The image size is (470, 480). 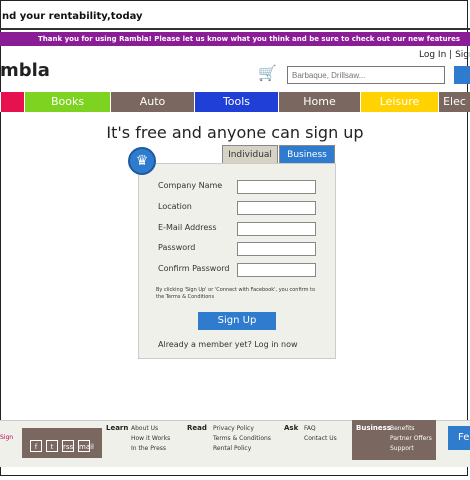 What do you see at coordinates (320, 438) in the screenshot?
I see `footer-link: Contact Us` at bounding box center [320, 438].